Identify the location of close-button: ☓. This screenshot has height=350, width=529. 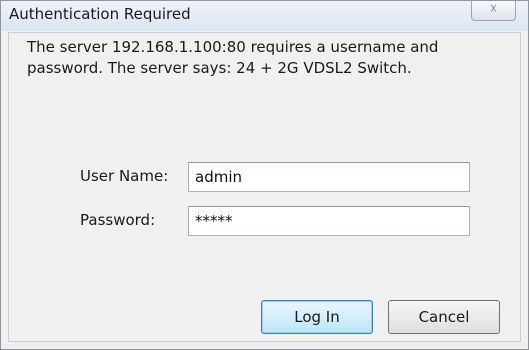
(493, 11).